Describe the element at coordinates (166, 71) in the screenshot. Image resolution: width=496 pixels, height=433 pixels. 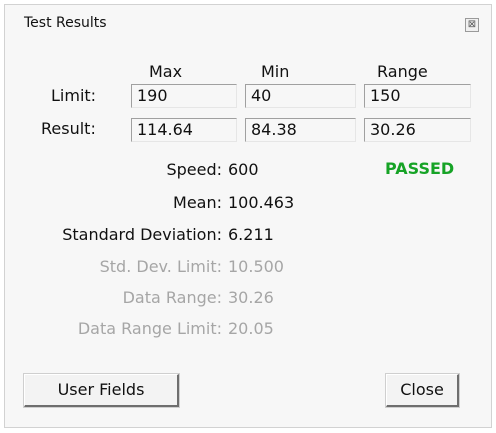
I see `column-header-max: Max` at that location.